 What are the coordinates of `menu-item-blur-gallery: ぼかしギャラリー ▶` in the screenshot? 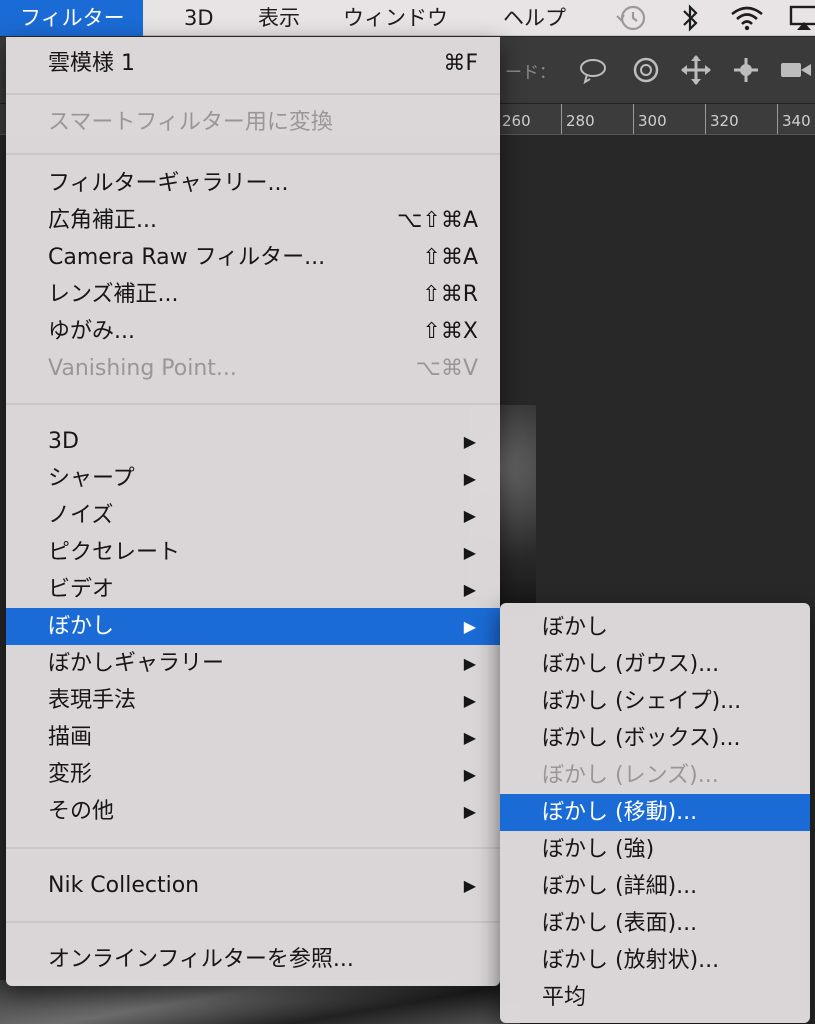 It's located at (253, 663).